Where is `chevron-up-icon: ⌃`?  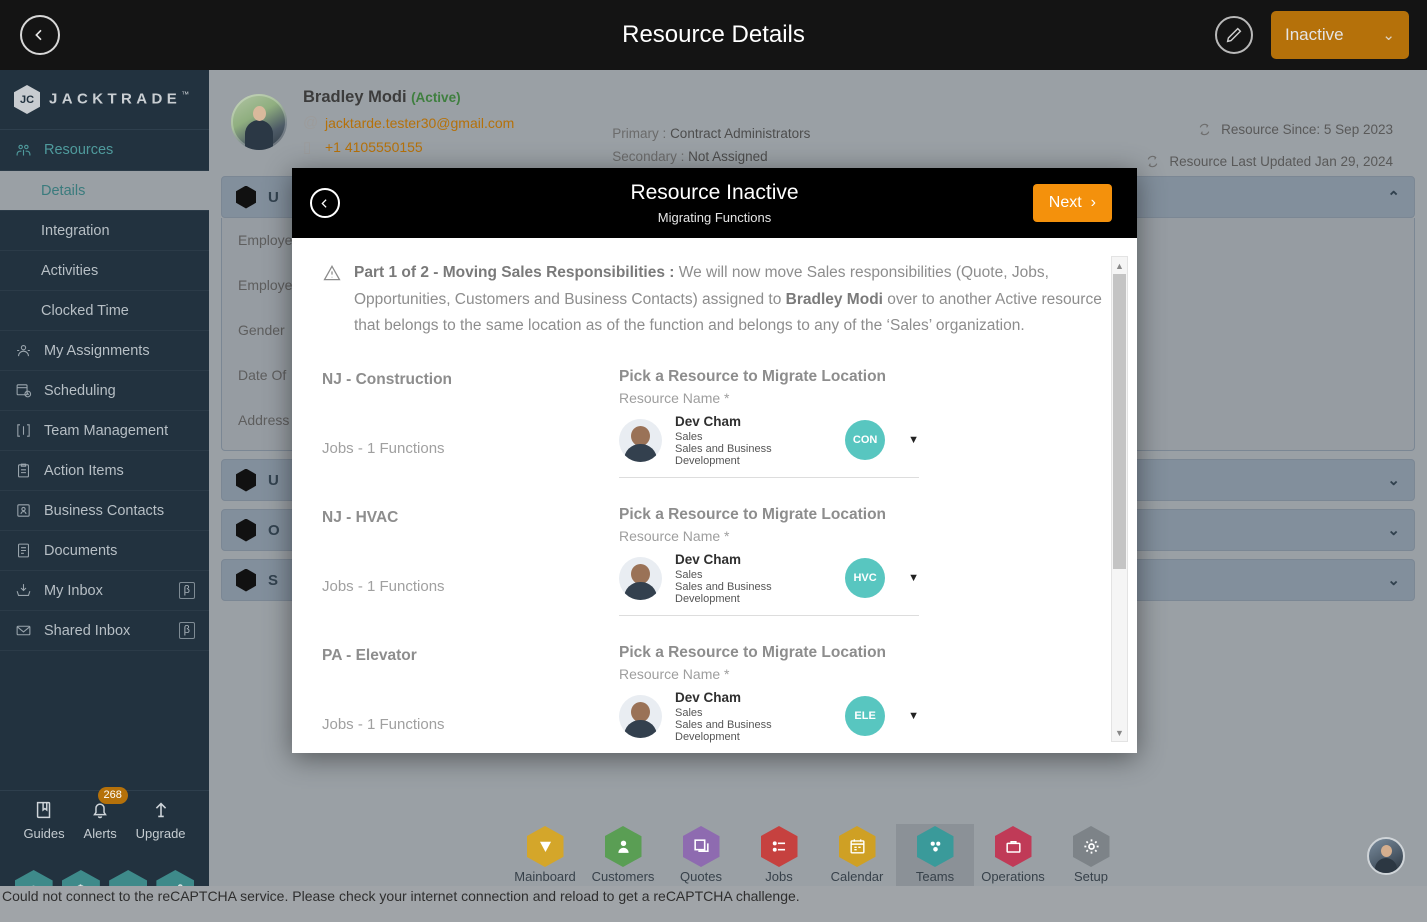
chevron-up-icon: ⌃ is located at coordinates (1393, 197).